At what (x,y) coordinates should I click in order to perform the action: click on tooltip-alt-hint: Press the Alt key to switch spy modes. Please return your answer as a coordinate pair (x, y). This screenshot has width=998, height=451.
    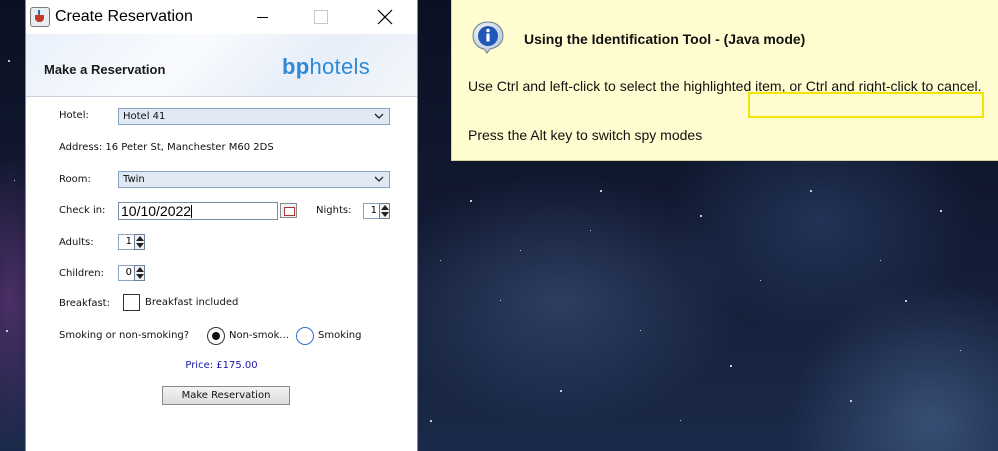
    Looking at the image, I should click on (585, 135).